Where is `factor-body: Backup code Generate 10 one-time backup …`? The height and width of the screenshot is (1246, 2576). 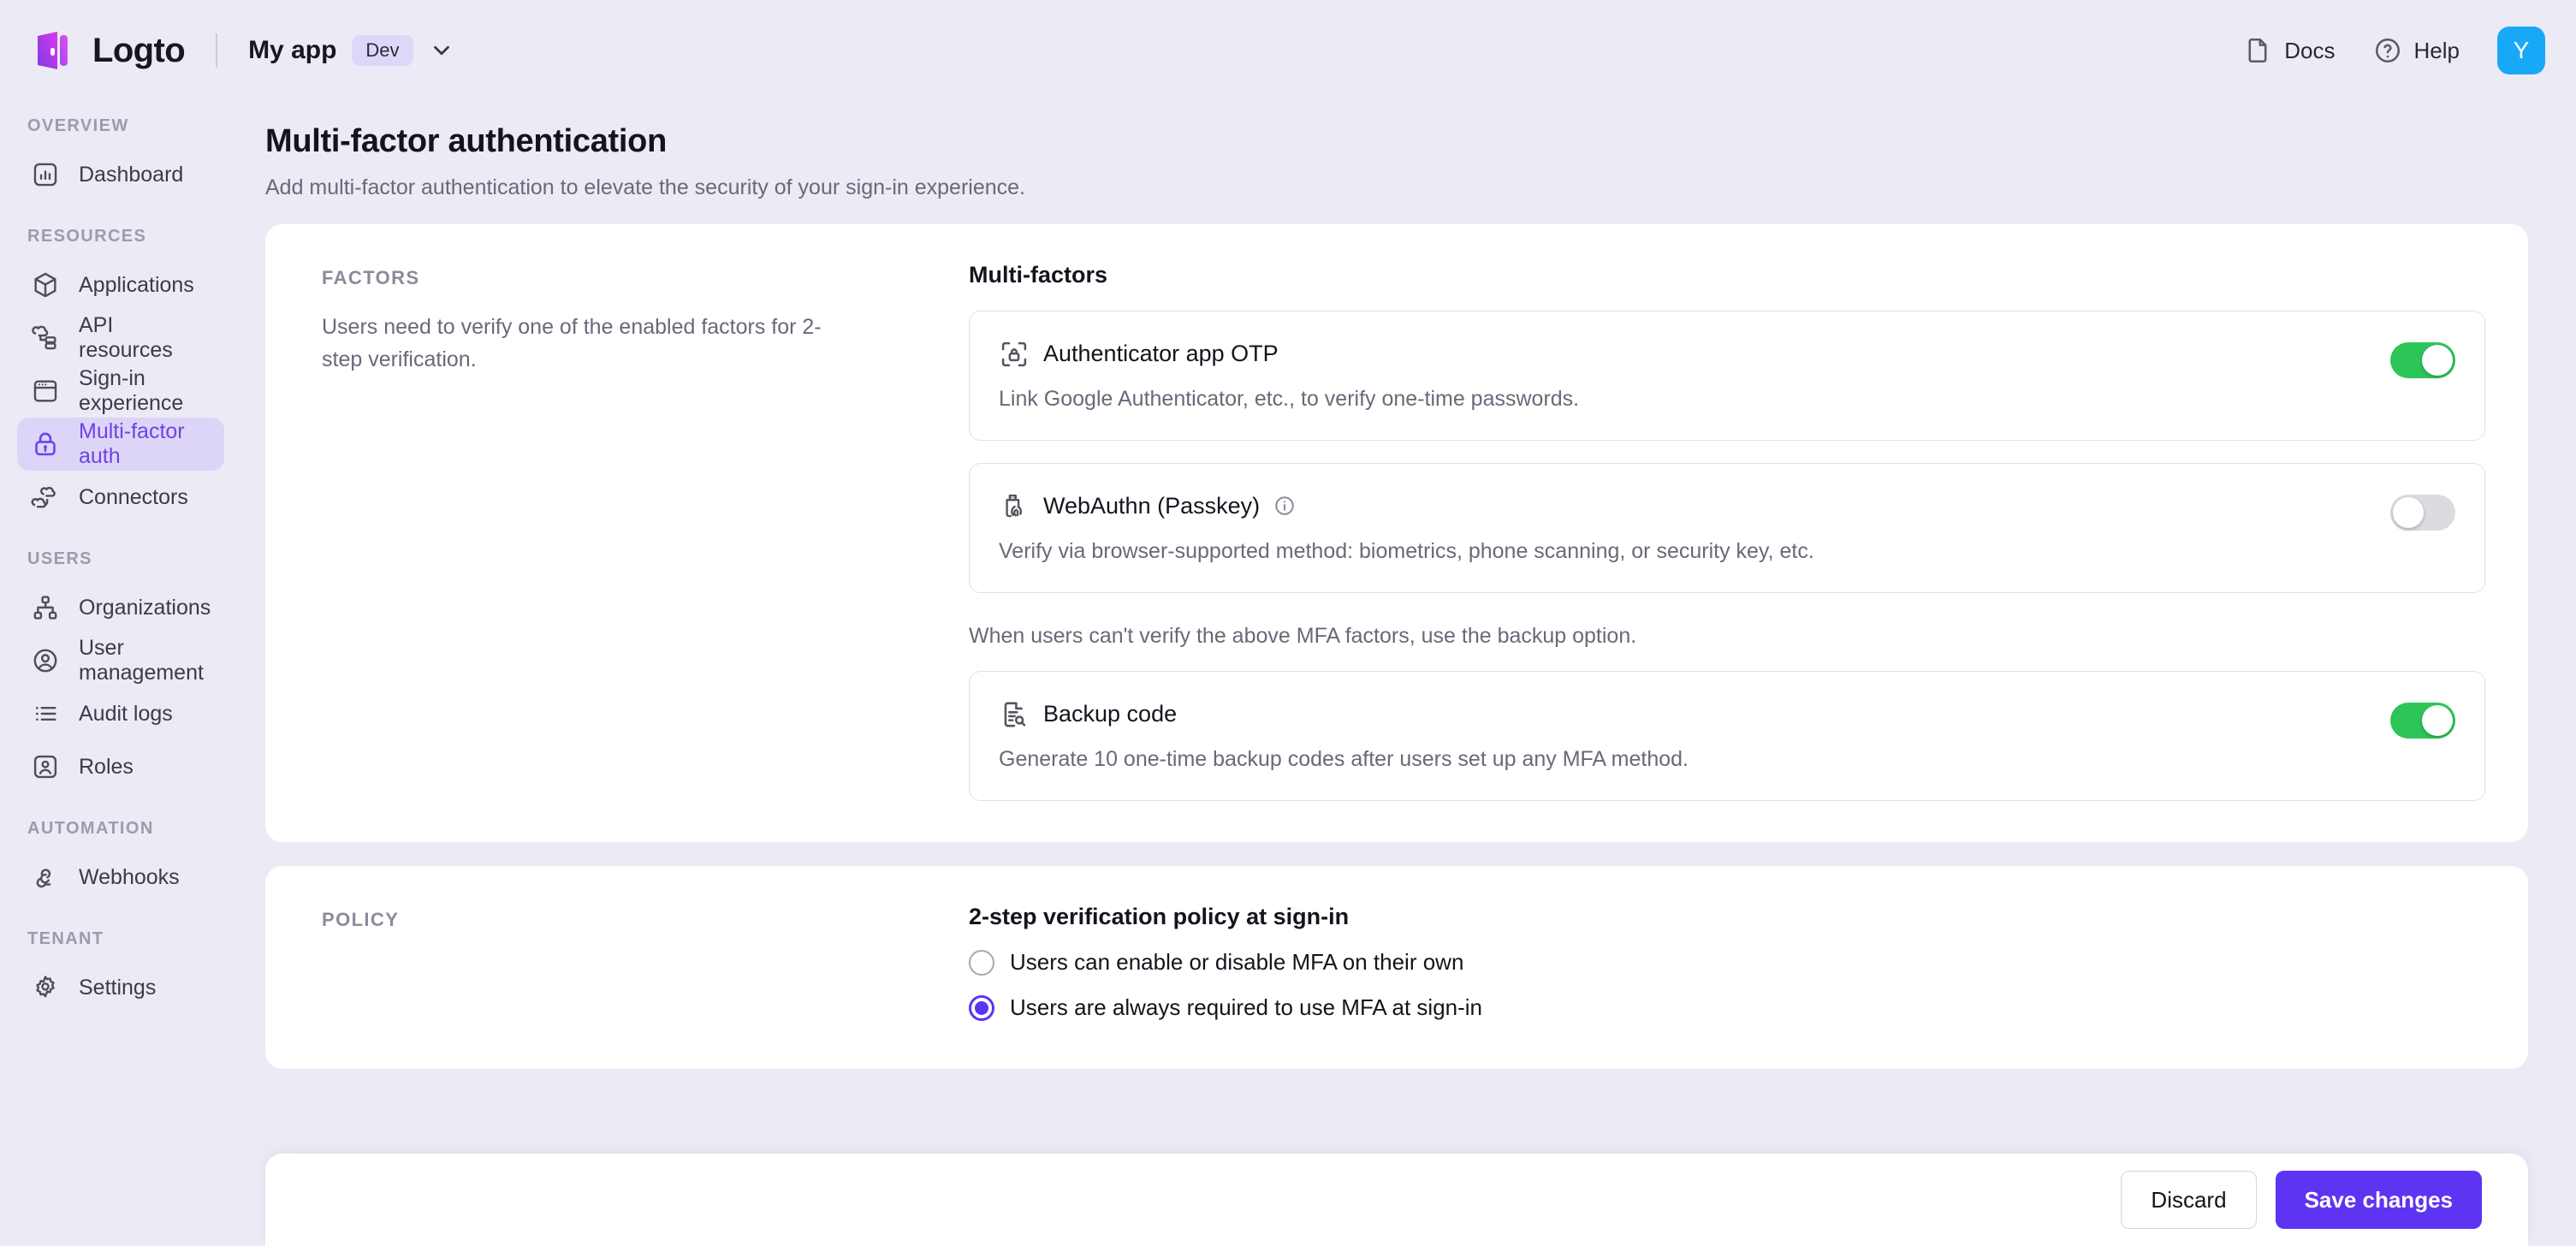 factor-body: Backup code Generate 10 one-time backup … is located at coordinates (1678, 734).